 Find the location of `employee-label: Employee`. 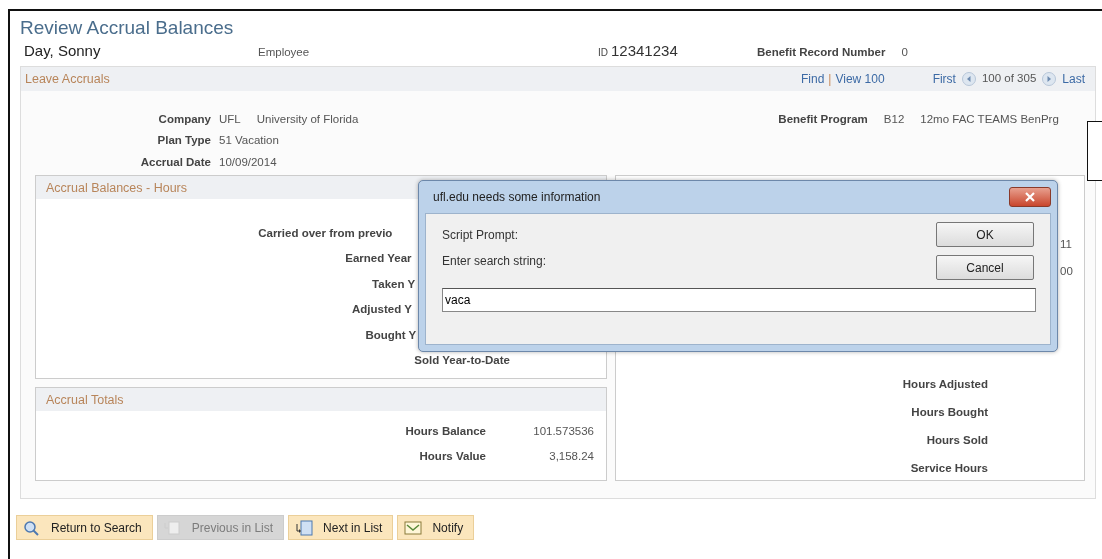

employee-label: Employee is located at coordinates (284, 52).